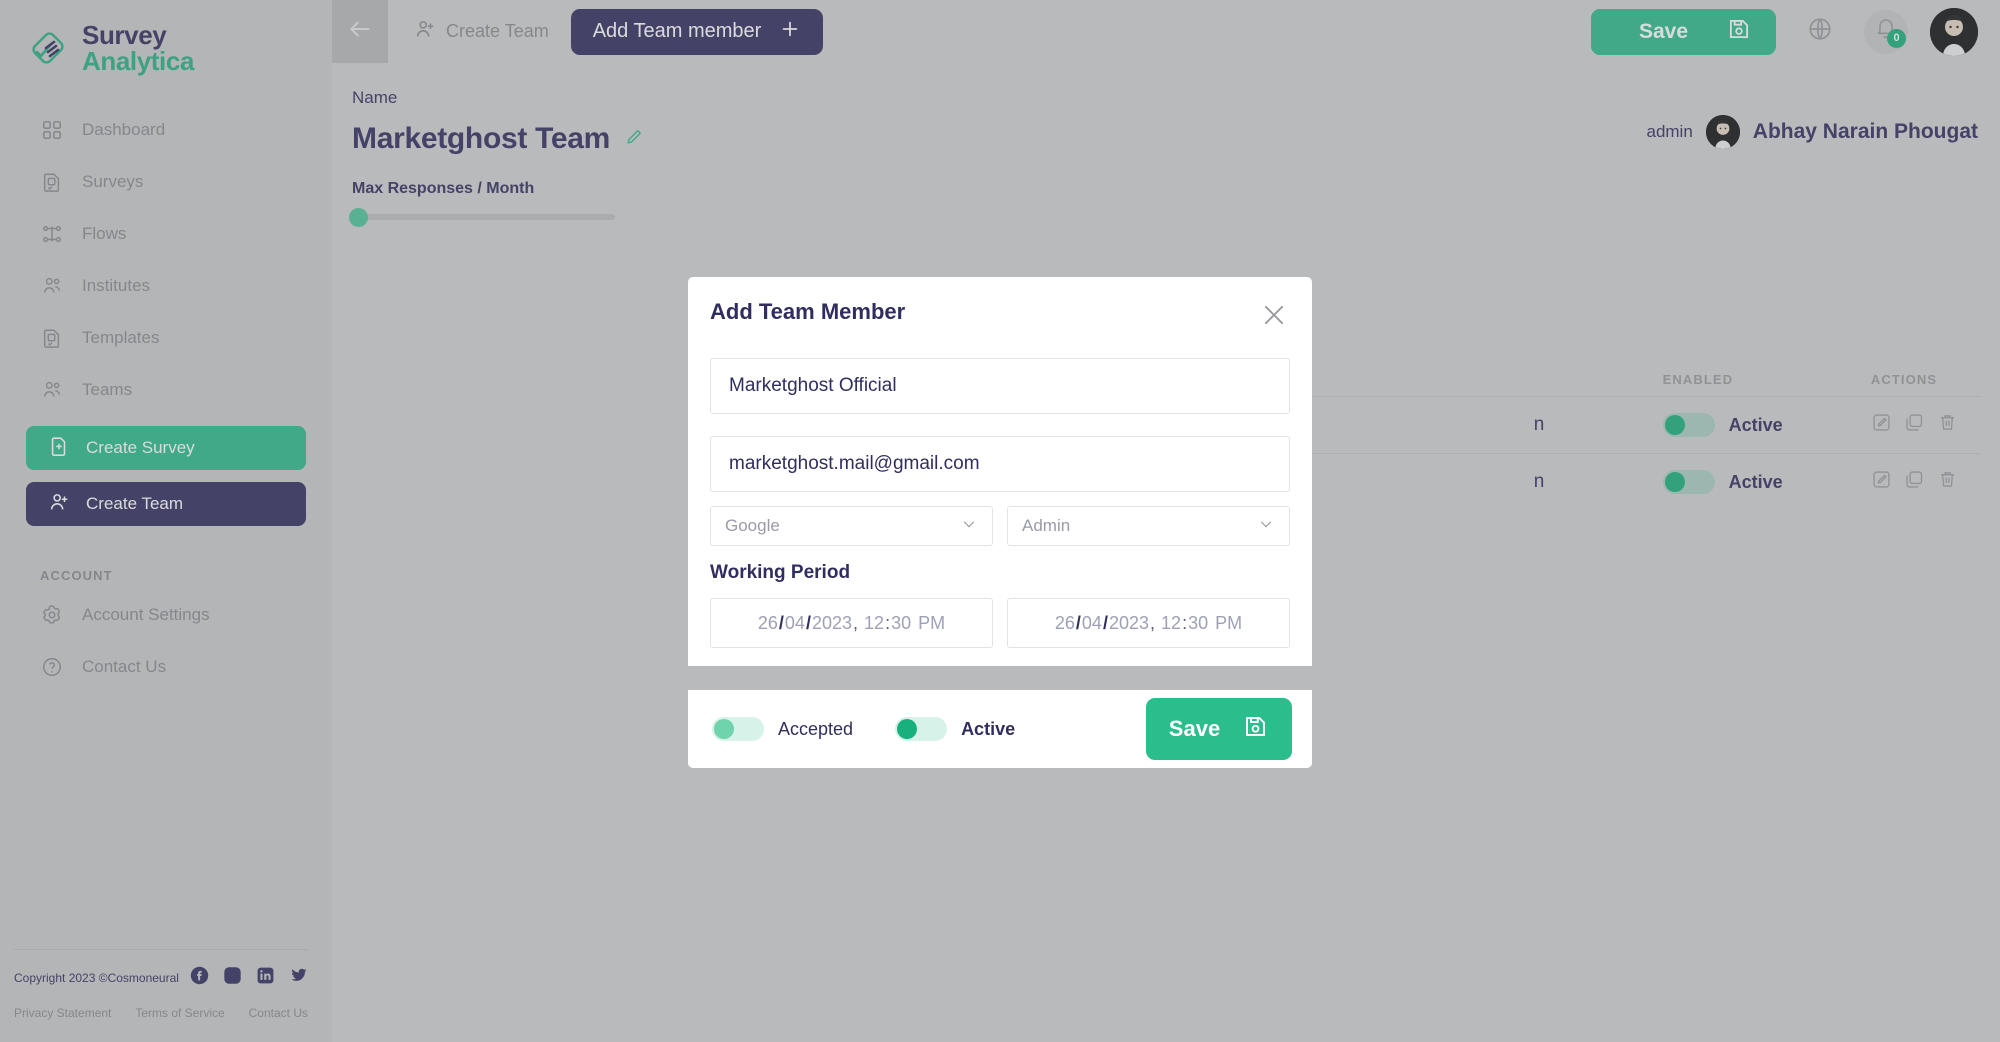 This screenshot has width=2000, height=1042. What do you see at coordinates (921, 729) in the screenshot?
I see `active-toggle` at bounding box center [921, 729].